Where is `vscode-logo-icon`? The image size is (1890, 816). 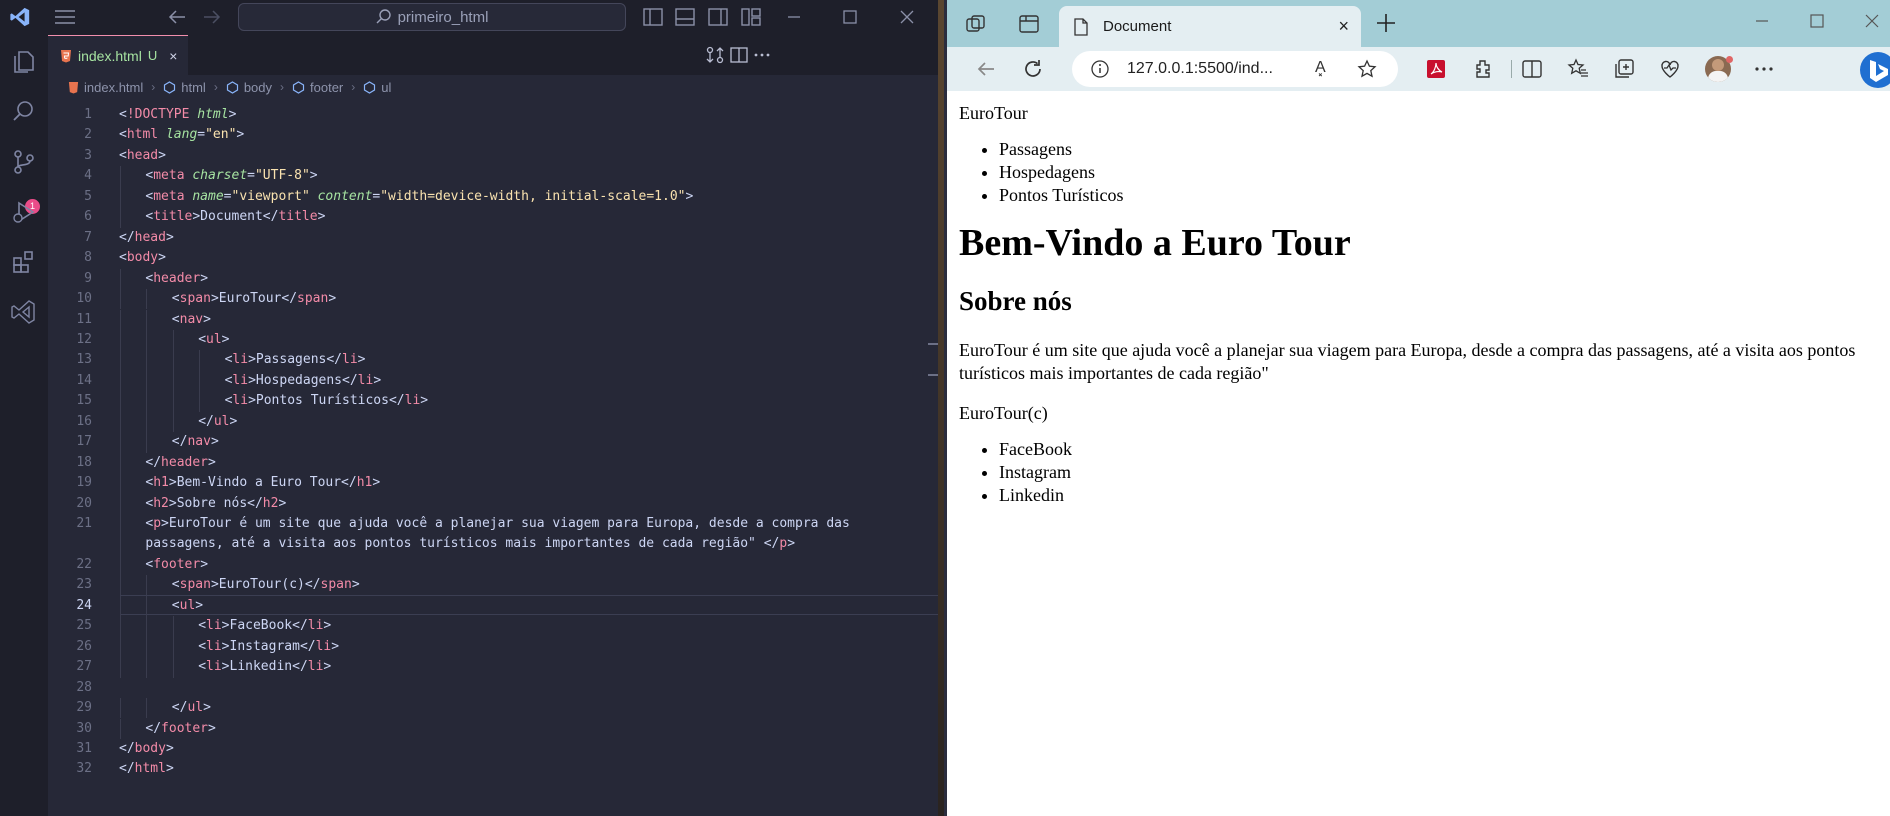 vscode-logo-icon is located at coordinates (20, 17).